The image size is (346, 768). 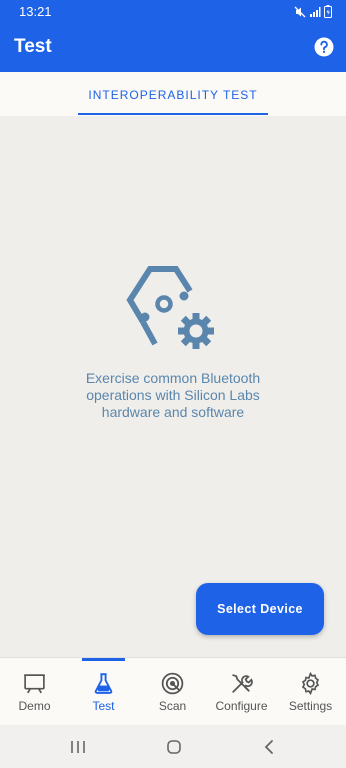 I want to click on status-icons, so click(x=313, y=11).